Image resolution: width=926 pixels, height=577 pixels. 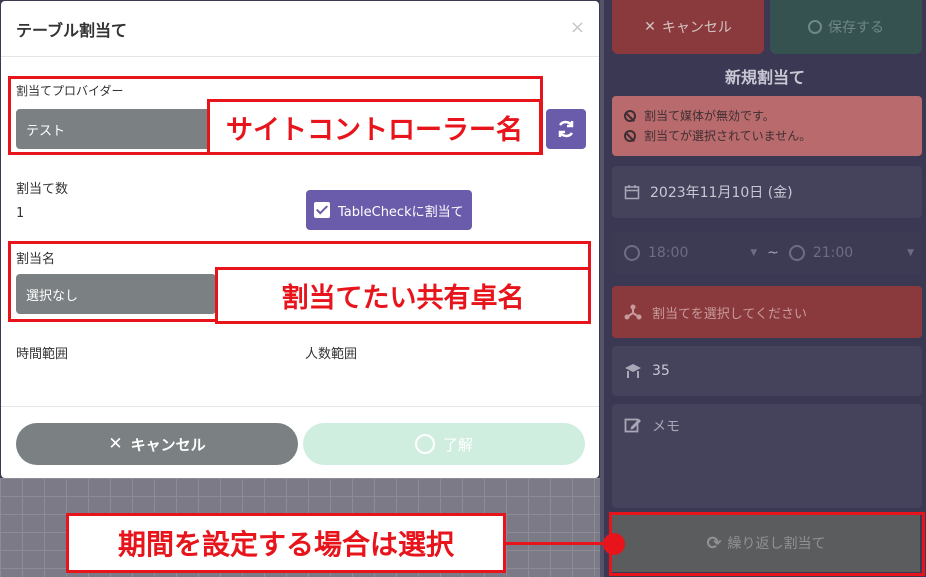 I want to click on panel-save-button: 保存する, so click(x=846, y=27).